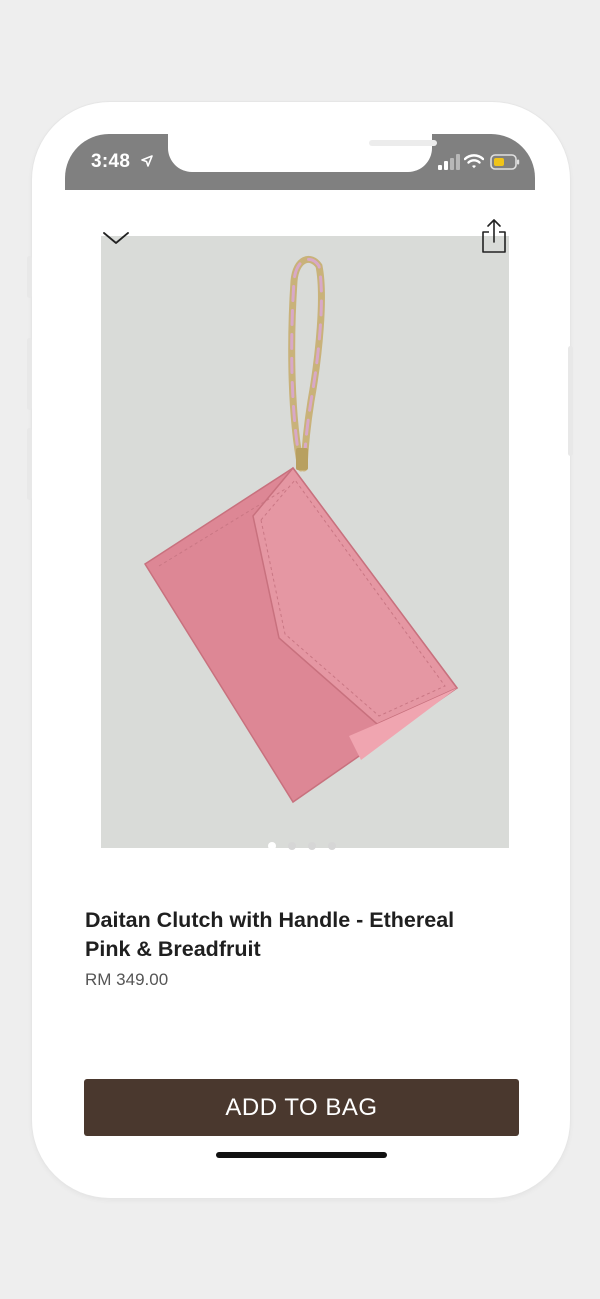 Image resolution: width=600 pixels, height=1299 pixels. What do you see at coordinates (300, 849) in the screenshot?
I see `image-carousel-dots` at bounding box center [300, 849].